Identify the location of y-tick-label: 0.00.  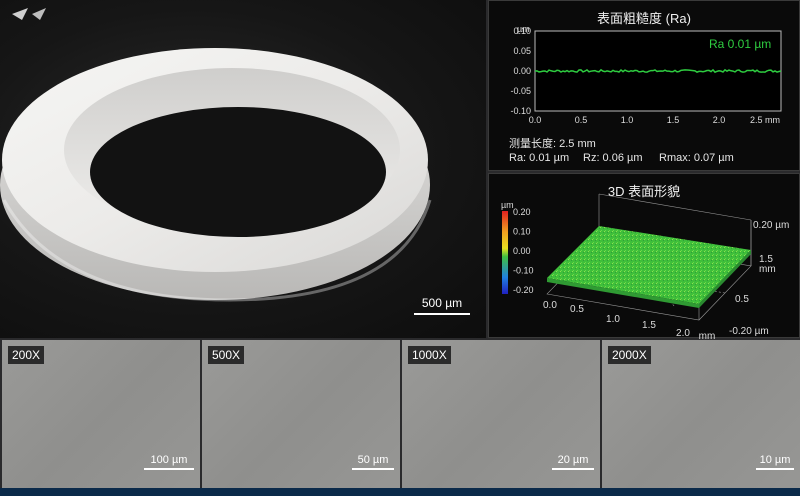
(522, 71).